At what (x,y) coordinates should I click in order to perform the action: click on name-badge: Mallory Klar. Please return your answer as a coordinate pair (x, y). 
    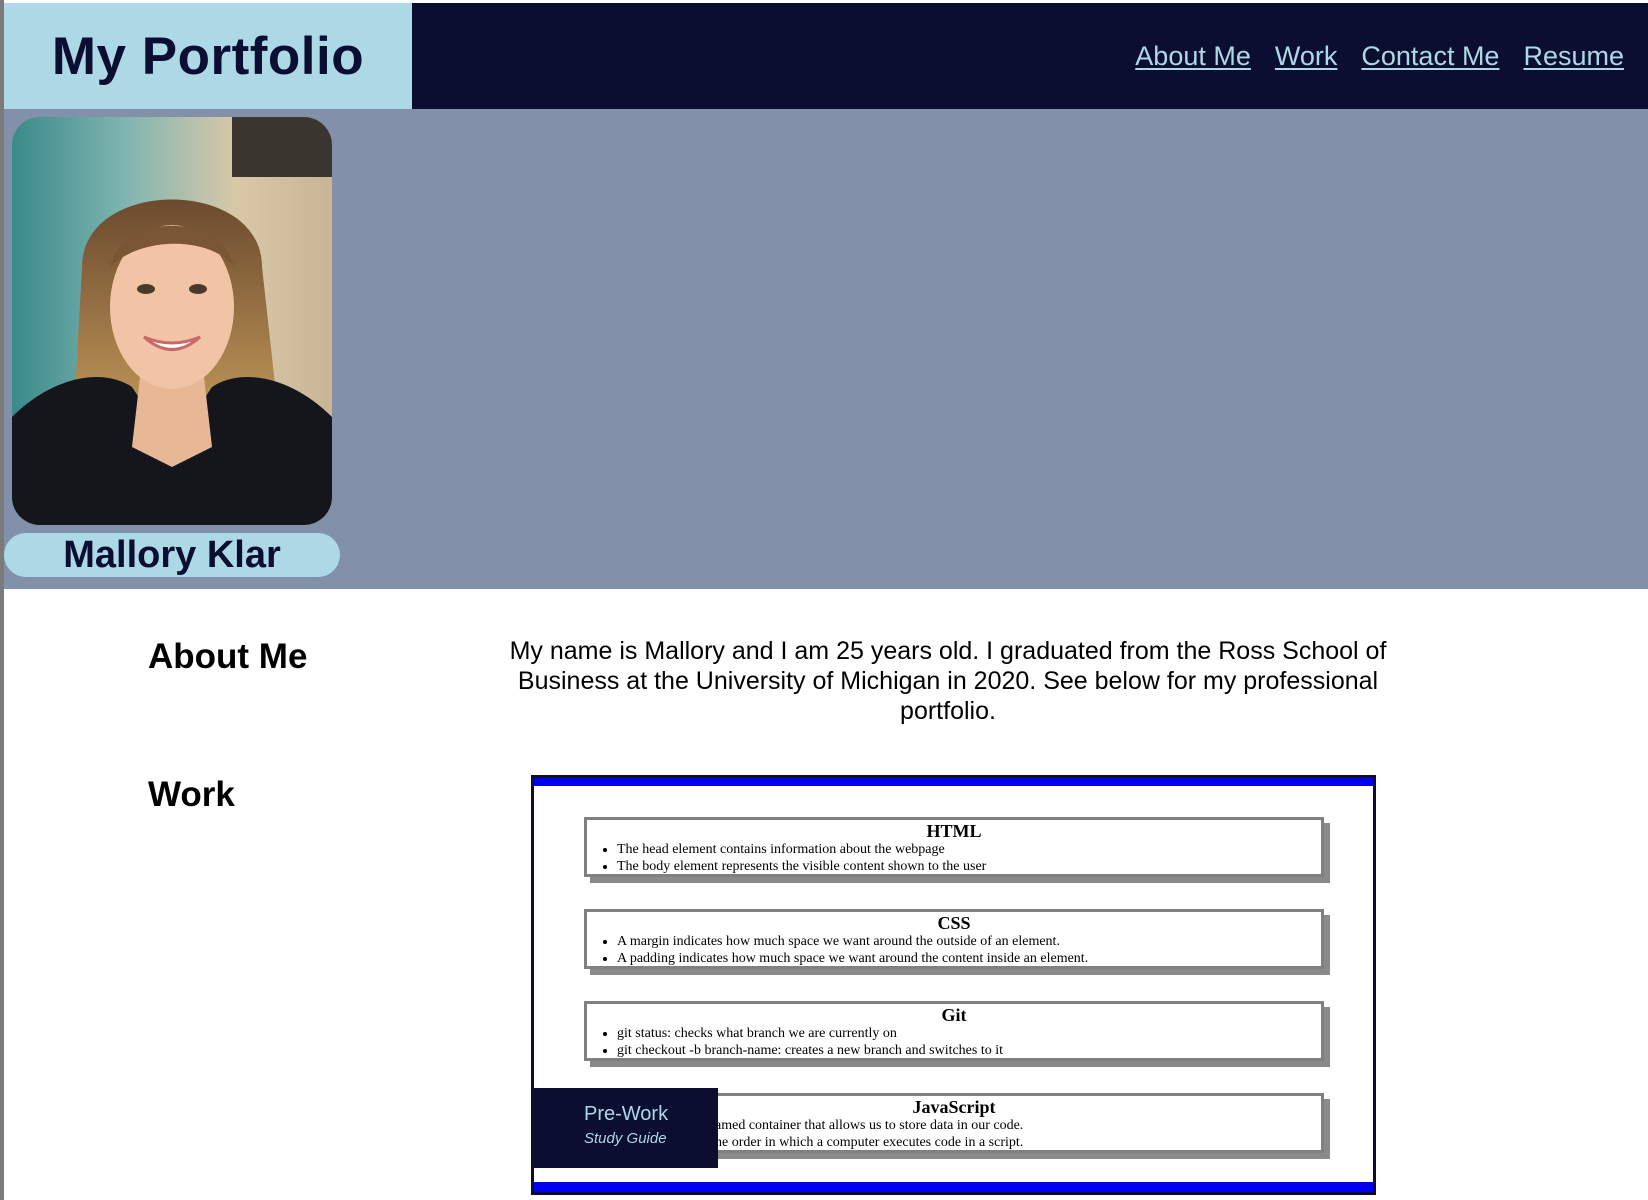
    Looking at the image, I should click on (172, 555).